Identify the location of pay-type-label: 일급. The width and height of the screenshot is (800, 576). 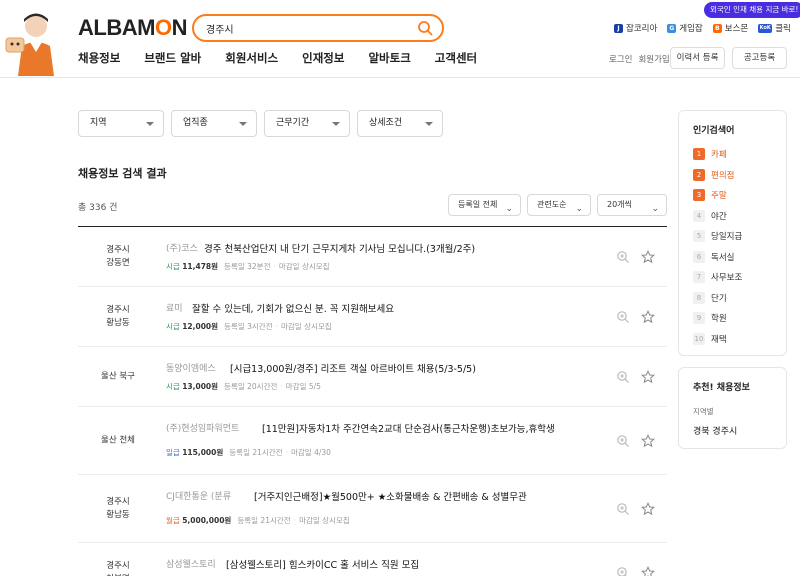
(173, 452).